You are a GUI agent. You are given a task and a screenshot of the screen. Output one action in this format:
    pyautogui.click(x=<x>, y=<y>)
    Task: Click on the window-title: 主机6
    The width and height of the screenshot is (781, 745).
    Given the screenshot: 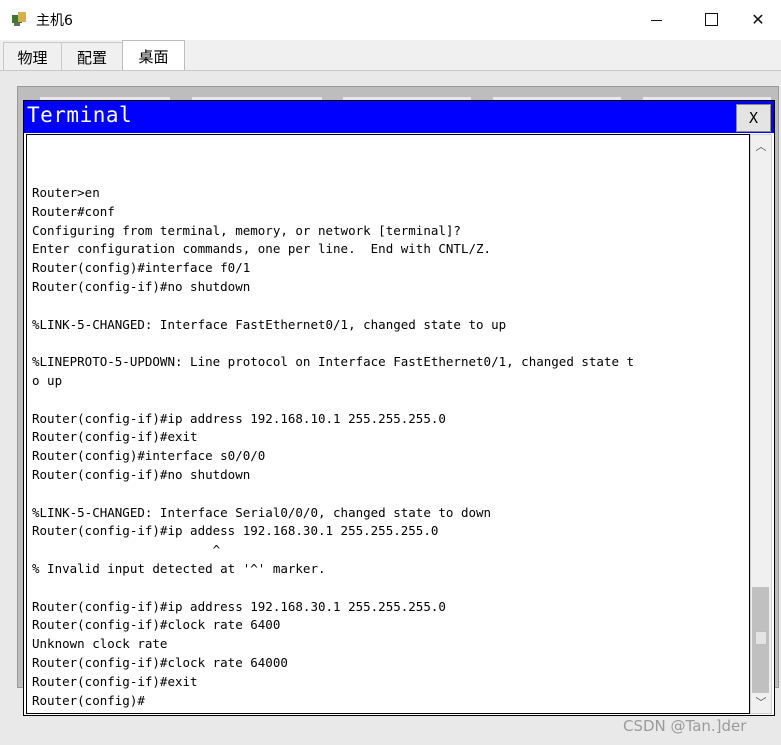 What is the action you would take?
    pyautogui.click(x=54, y=21)
    